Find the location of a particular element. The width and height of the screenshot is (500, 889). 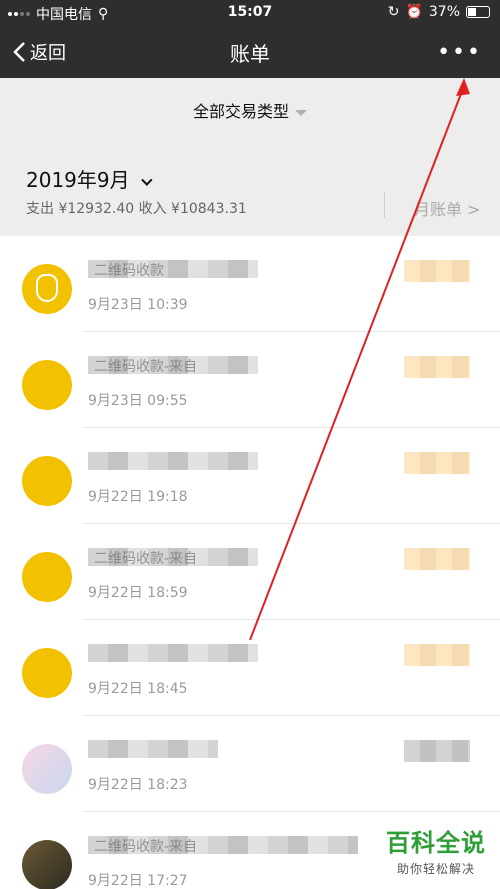

transaction-row: 9月22日 19:18 is located at coordinates (250, 476).